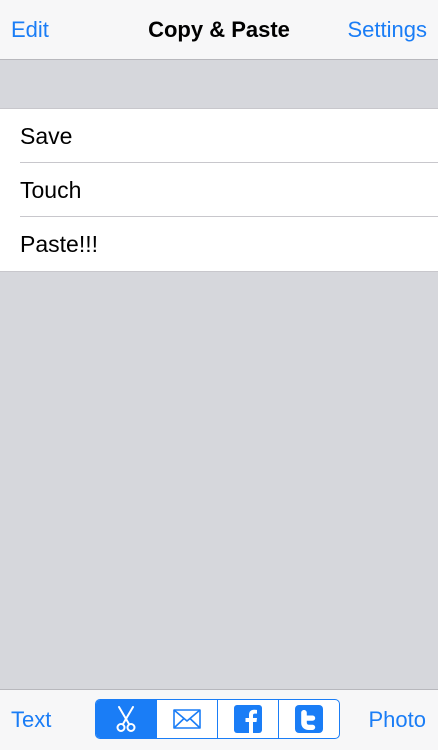  I want to click on list-item-label: Save, so click(46, 136).